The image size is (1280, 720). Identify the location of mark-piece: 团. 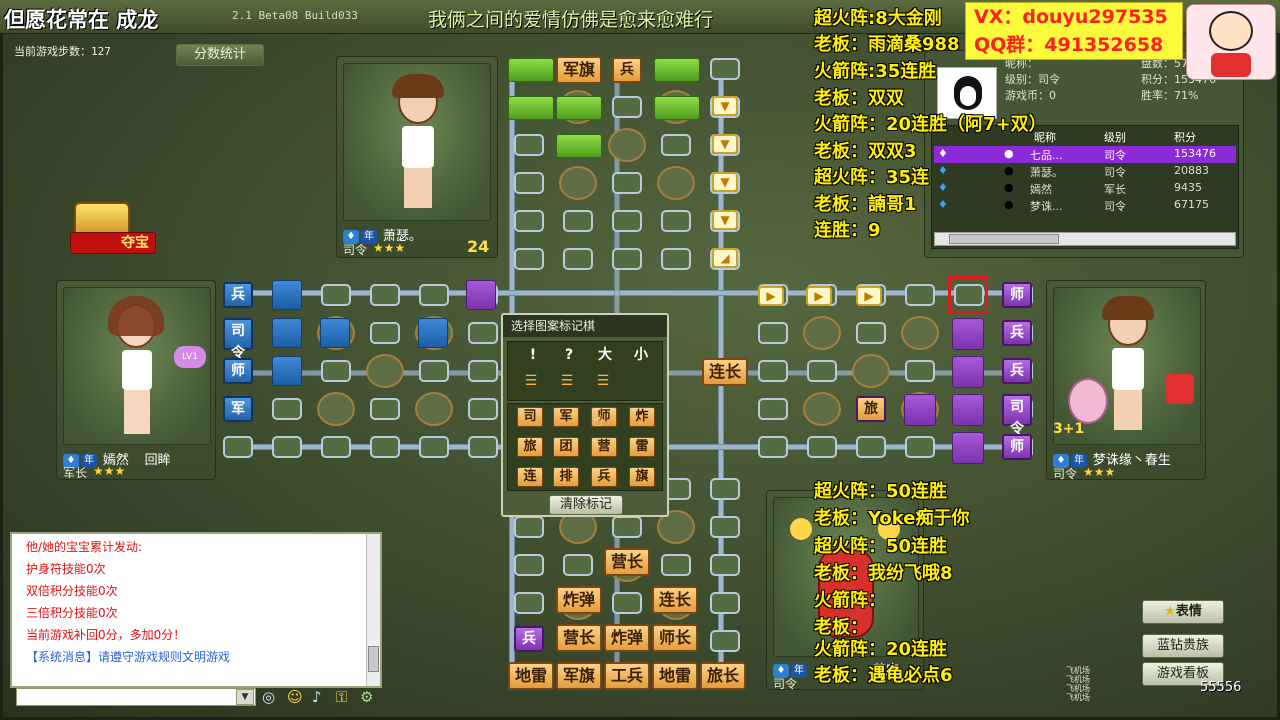
(566, 447).